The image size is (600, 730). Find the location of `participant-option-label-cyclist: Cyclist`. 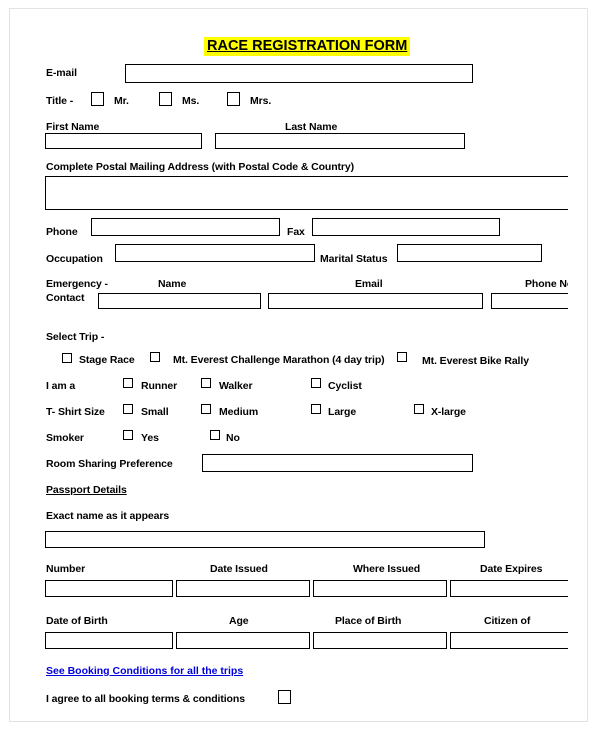

participant-option-label-cyclist: Cyclist is located at coordinates (345, 386).